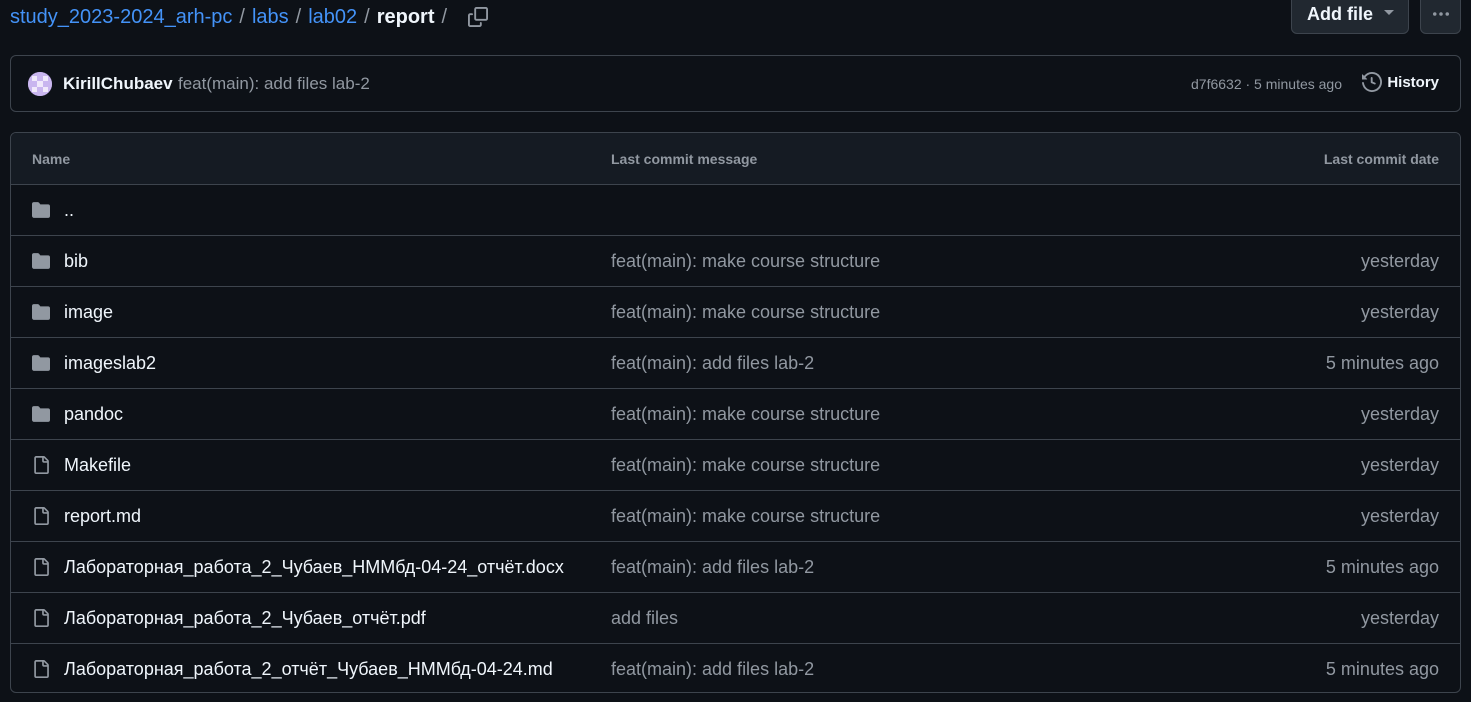 This screenshot has height=702, width=1471. Describe the element at coordinates (245, 618) in the screenshot. I see `file-link: Лабораторная_работа_2_Чубаев_отчёт.pdf` at that location.